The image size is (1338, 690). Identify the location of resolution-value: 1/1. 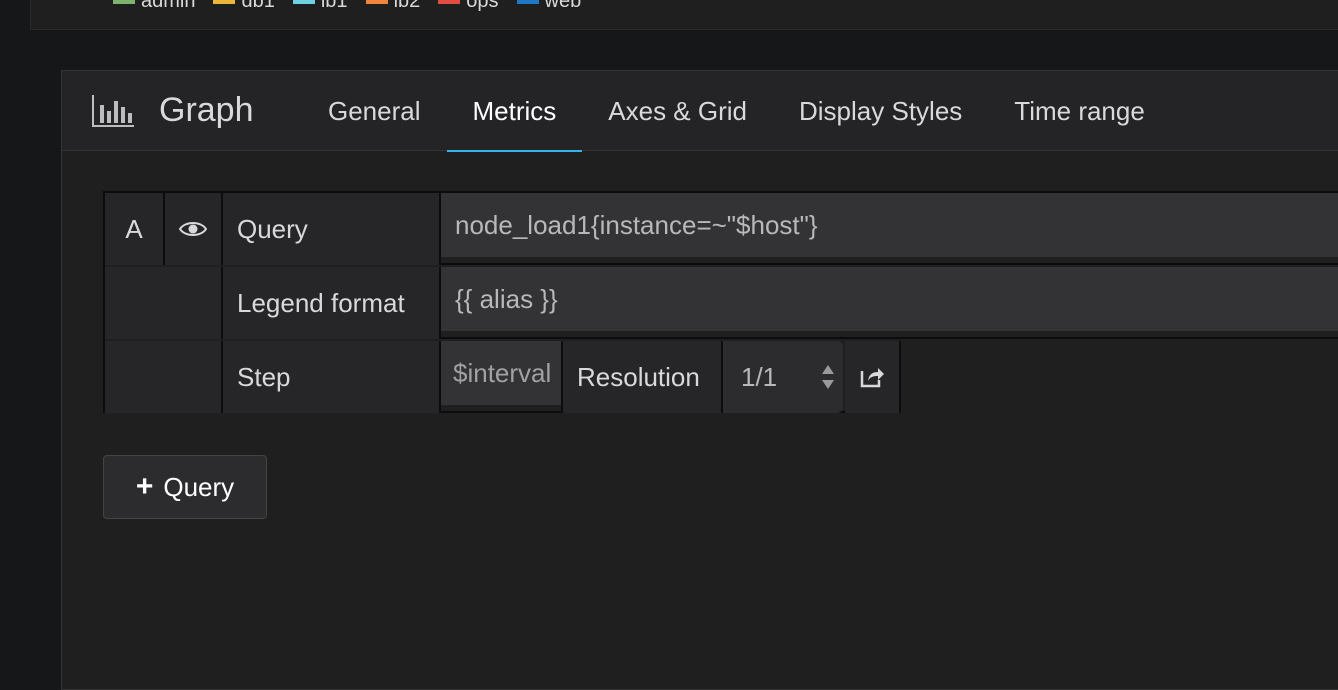
(759, 376).